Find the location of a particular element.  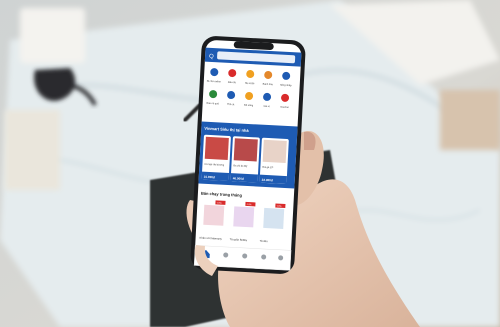

category-label: Gia vị is located at coordinates (266, 106).